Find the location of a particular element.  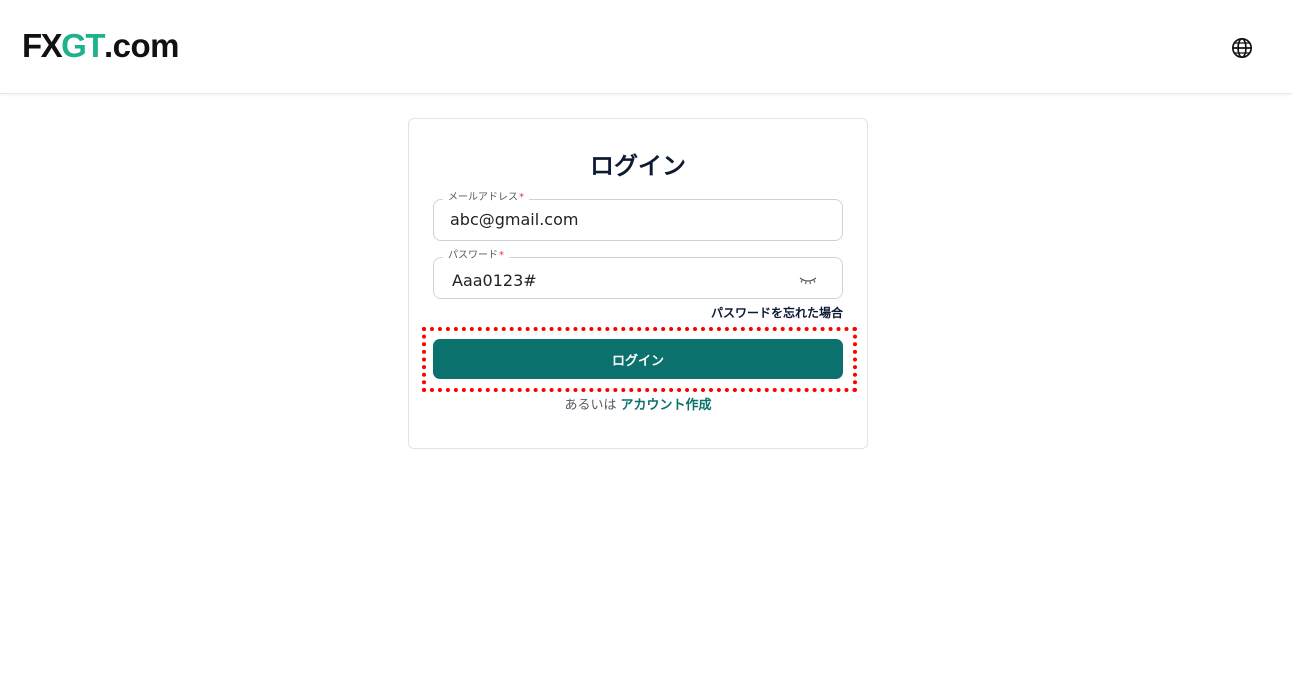

password-value: Aaa0123# is located at coordinates (494, 280).